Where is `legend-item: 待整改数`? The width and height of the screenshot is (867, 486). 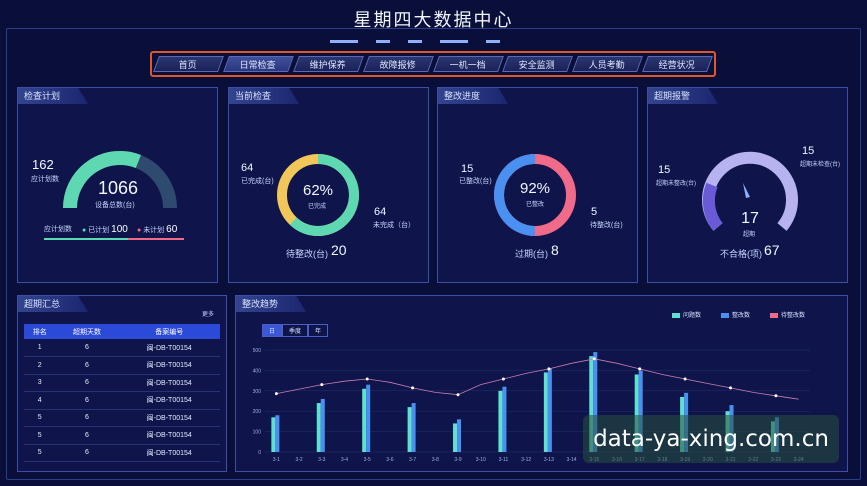
legend-item: 待整改数 is located at coordinates (787, 314).